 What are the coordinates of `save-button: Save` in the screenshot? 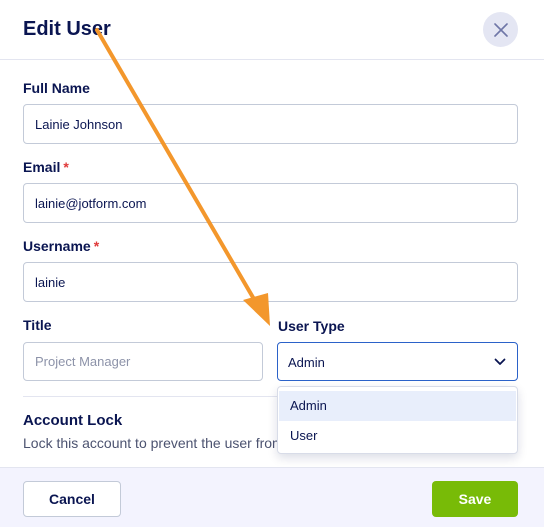 It's located at (475, 499).